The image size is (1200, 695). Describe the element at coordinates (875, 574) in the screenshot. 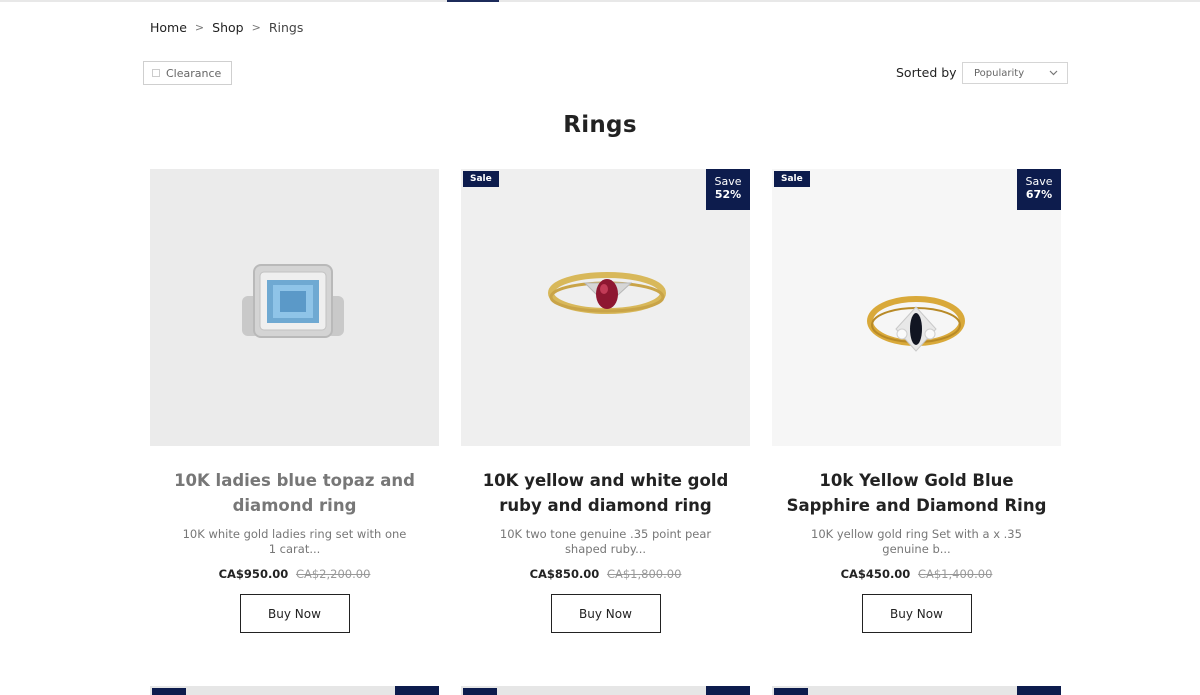

I see `product-price: CA$450.00` at that location.